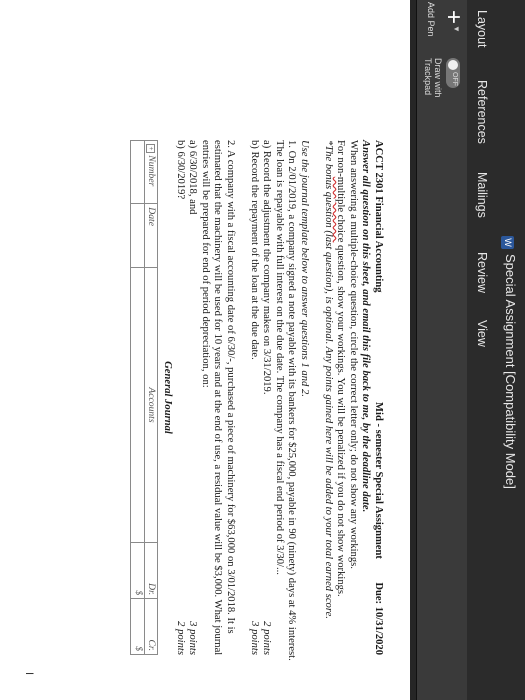  I want to click on window-title: W Special Assignment [Compatibility Mode], so click(509, 362).